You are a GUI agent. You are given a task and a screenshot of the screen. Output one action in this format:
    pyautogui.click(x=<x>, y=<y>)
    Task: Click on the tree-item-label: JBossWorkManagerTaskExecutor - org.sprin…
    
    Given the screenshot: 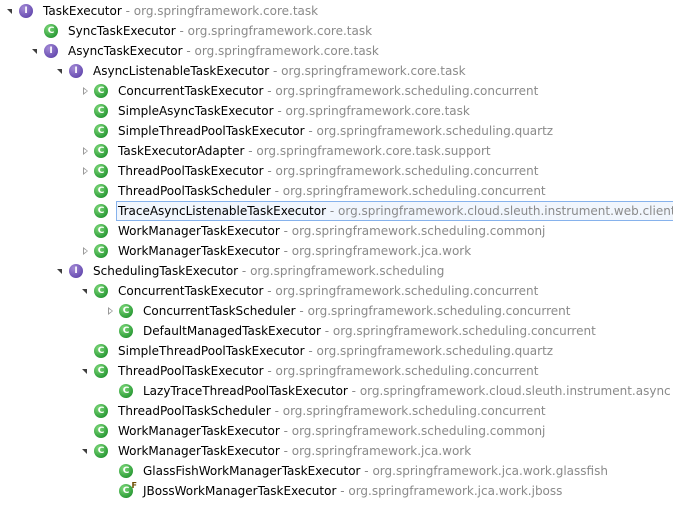 What is the action you would take?
    pyautogui.click(x=352, y=491)
    